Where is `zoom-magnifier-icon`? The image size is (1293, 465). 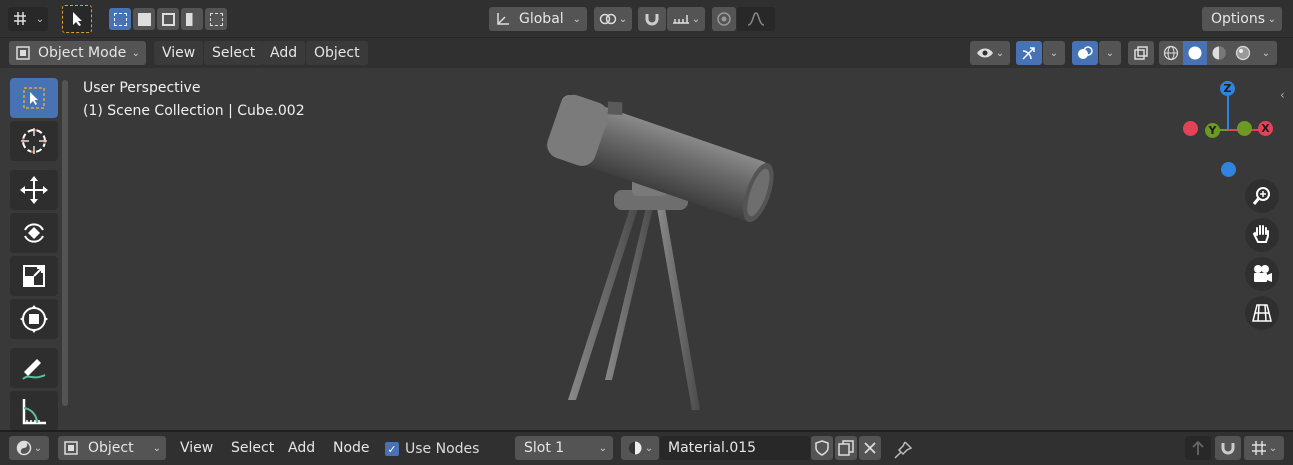 zoom-magnifier-icon is located at coordinates (1262, 196).